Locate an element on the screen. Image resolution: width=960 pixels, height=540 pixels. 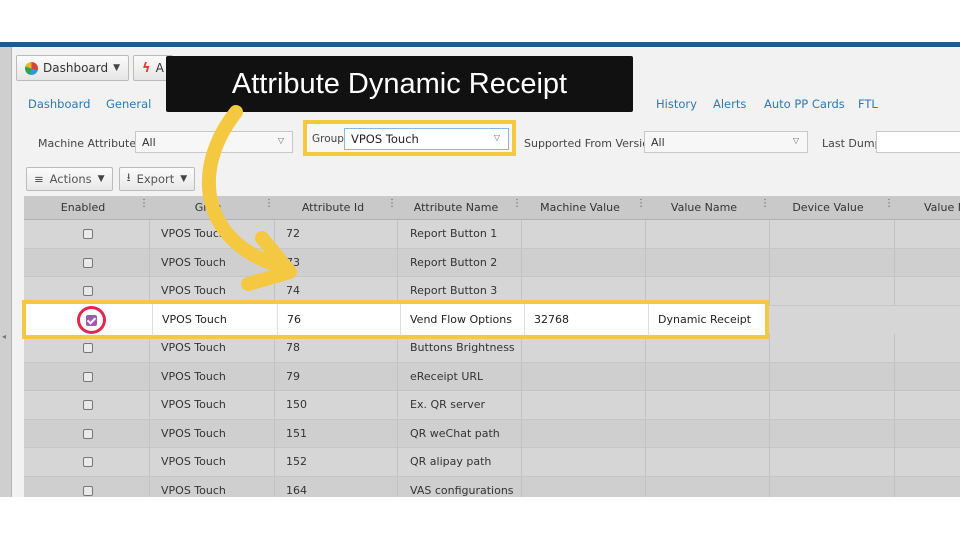
column-header-attribute-id: Attribute Id is located at coordinates (333, 208).